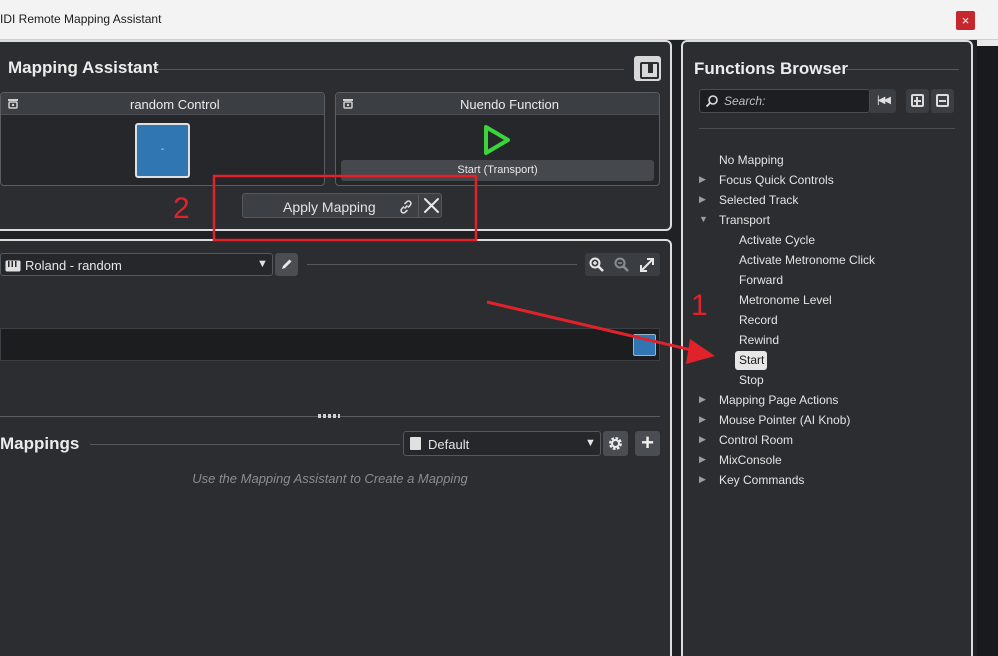 The height and width of the screenshot is (656, 998). I want to click on tree-item: Activate Cycle, so click(777, 240).